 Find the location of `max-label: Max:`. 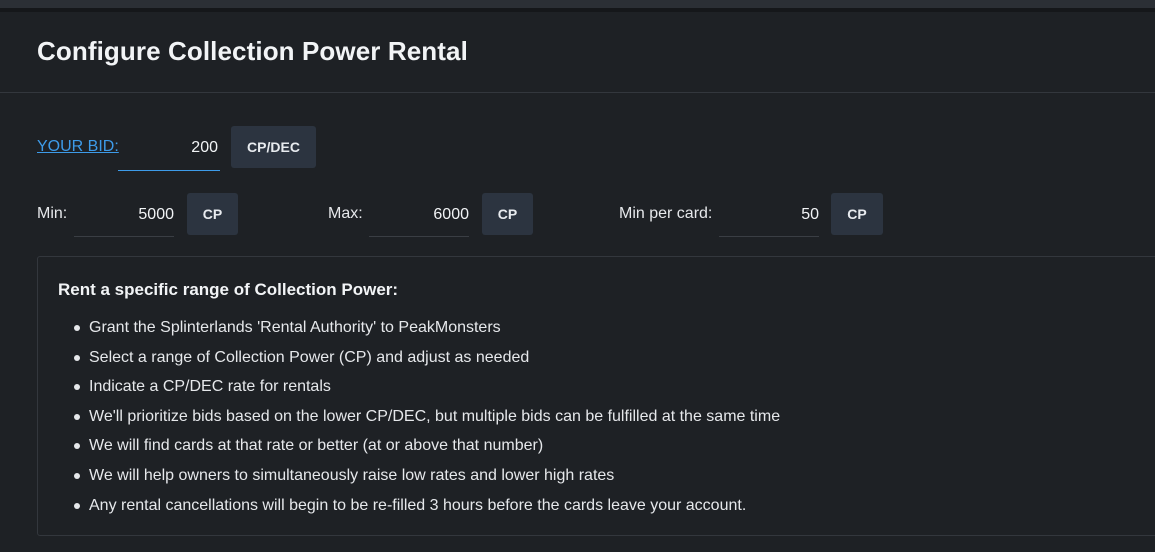

max-label: Max: is located at coordinates (345, 213).